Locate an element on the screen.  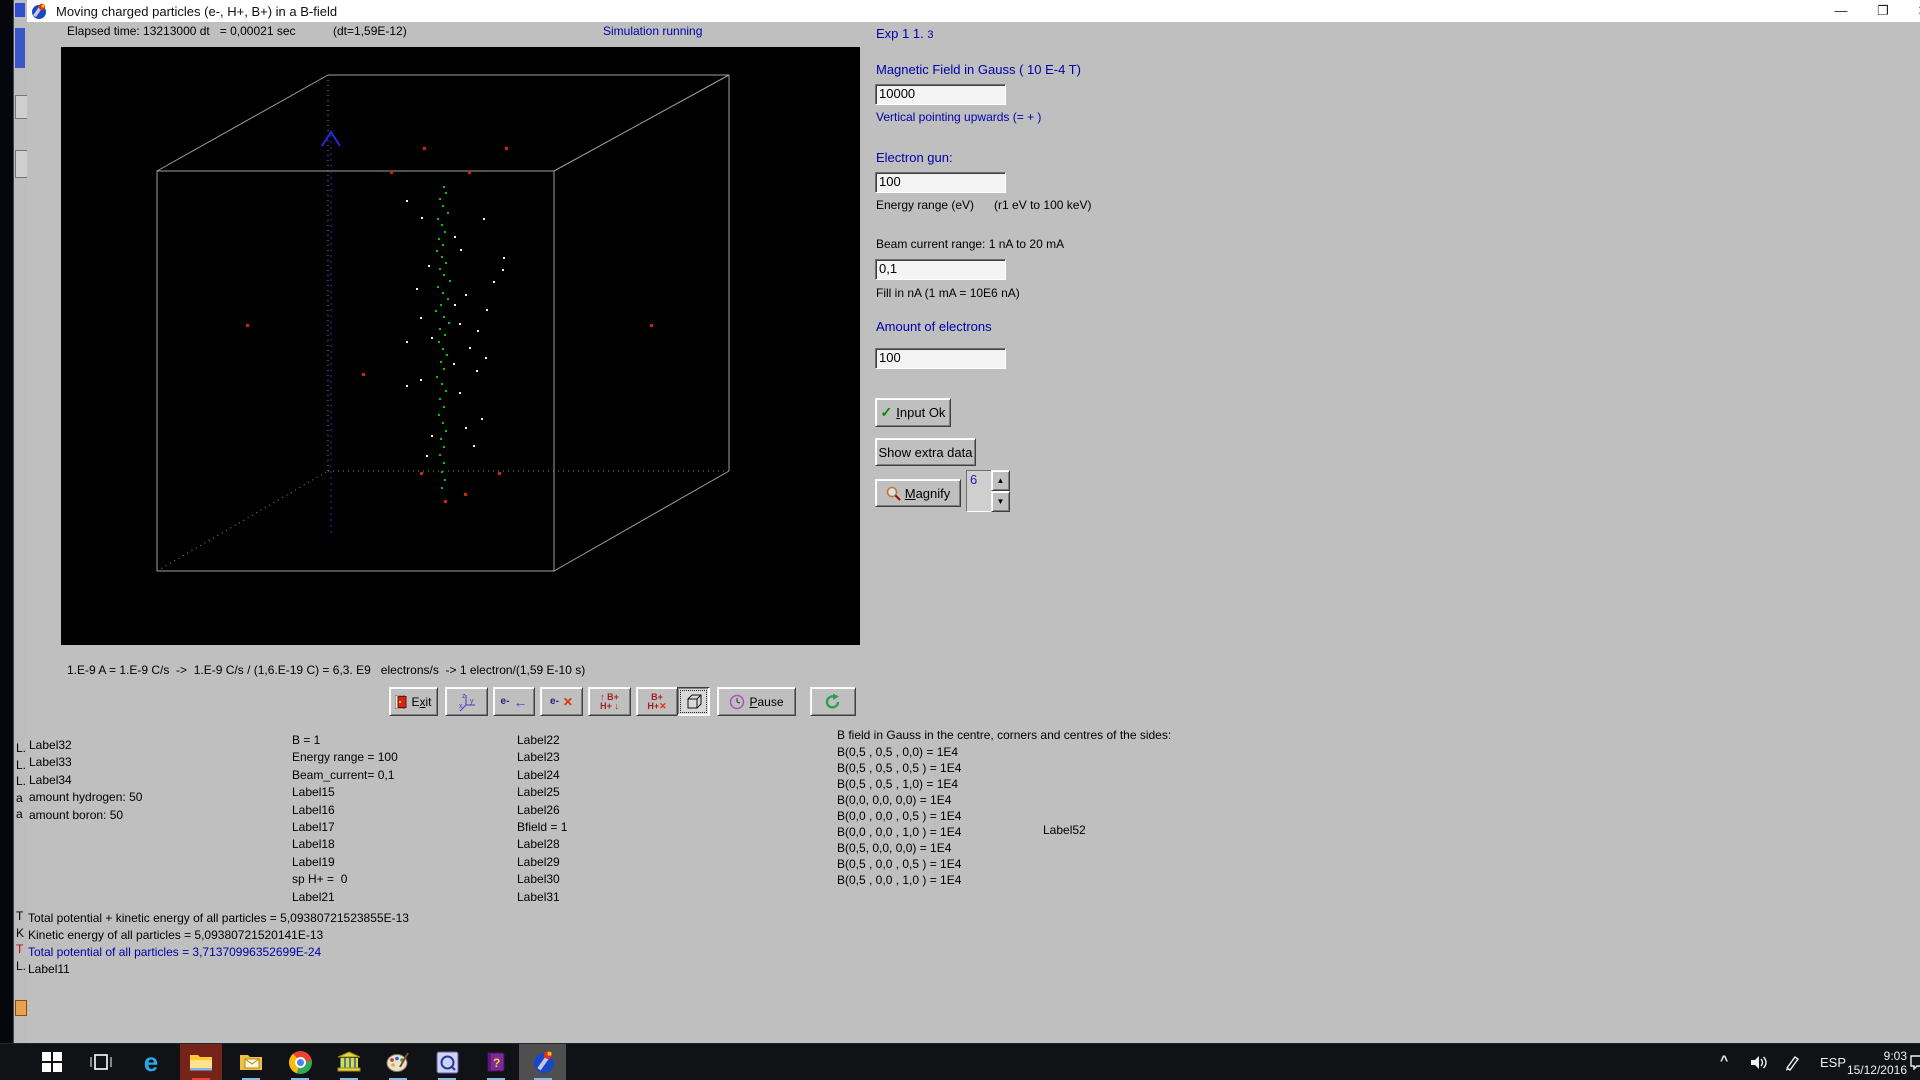
label: a is located at coordinates (19, 814).